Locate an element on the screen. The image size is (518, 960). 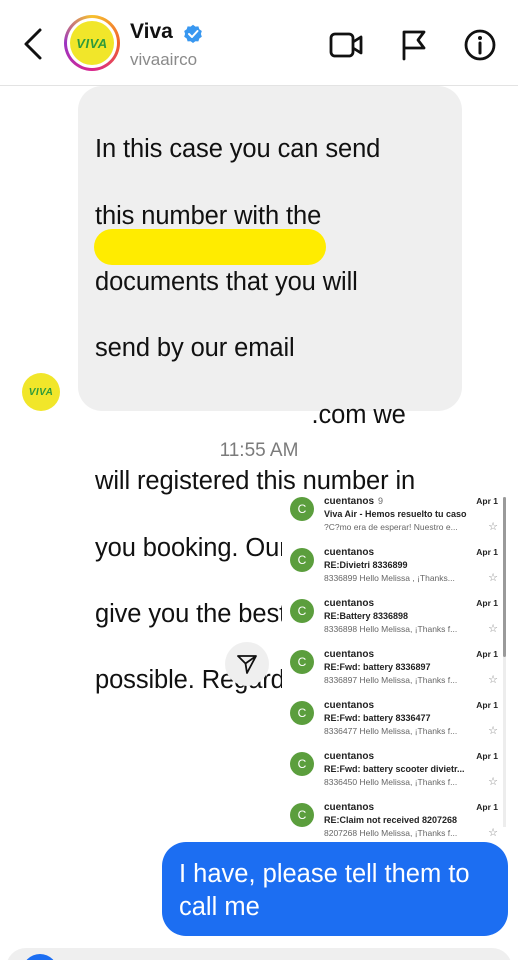
email-subject: Viva Air - Hemos resuelto tu caso is located at coordinates (395, 514).